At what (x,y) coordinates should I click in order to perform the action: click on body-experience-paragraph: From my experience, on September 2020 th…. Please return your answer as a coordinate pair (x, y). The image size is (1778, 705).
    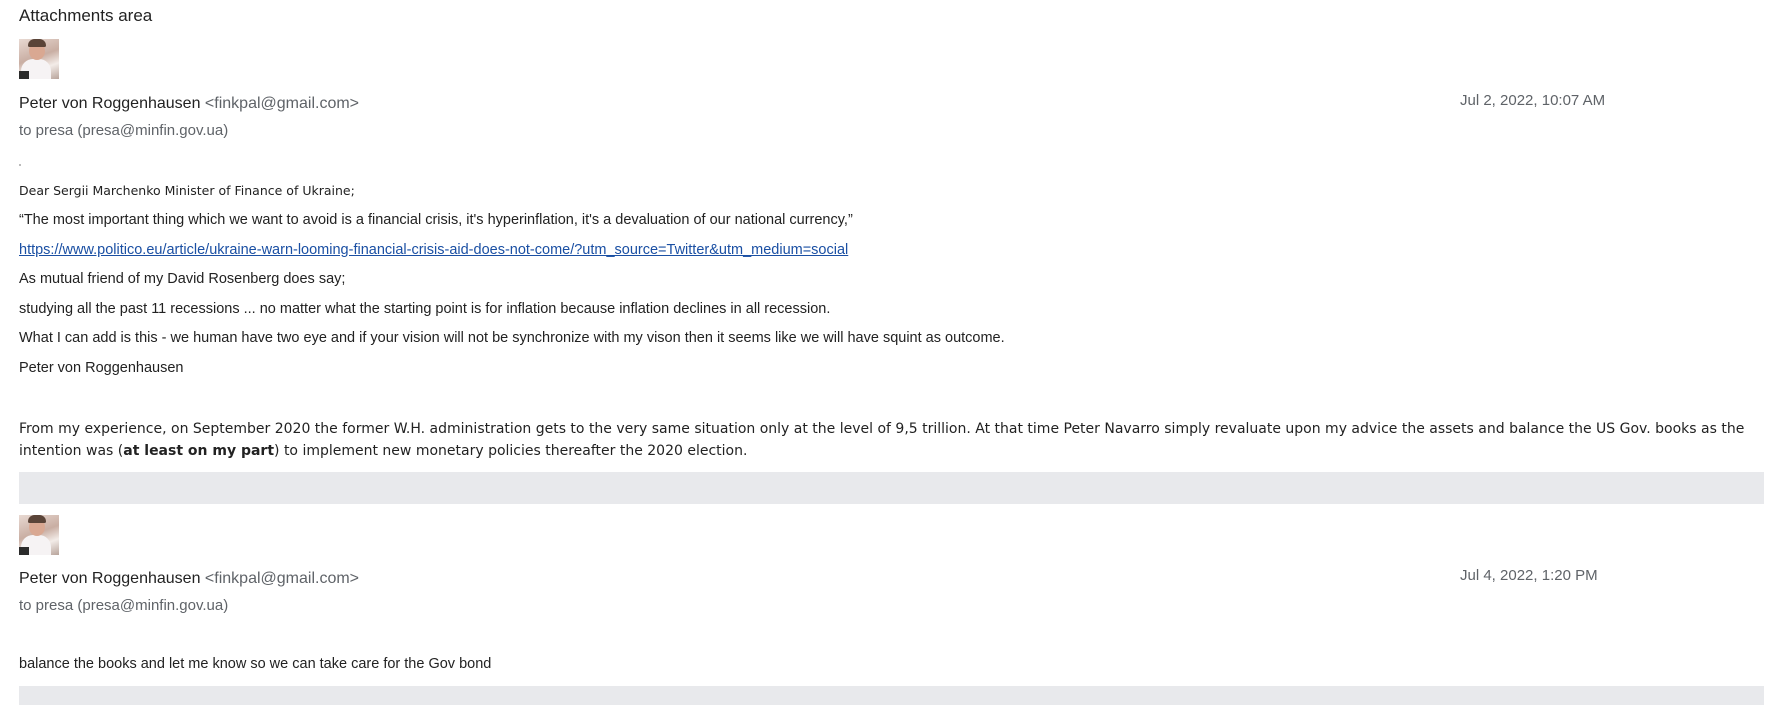
    Looking at the image, I should click on (891, 440).